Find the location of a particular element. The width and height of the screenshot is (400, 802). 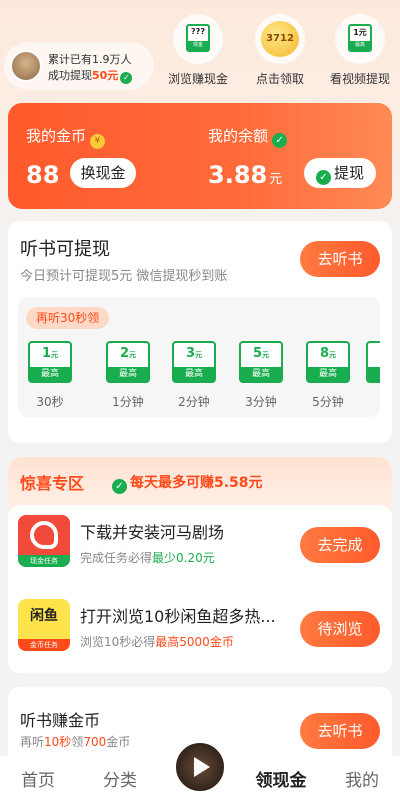

watch-video-withdraw: 1元 最高 看视频提现 is located at coordinates (360, 50).